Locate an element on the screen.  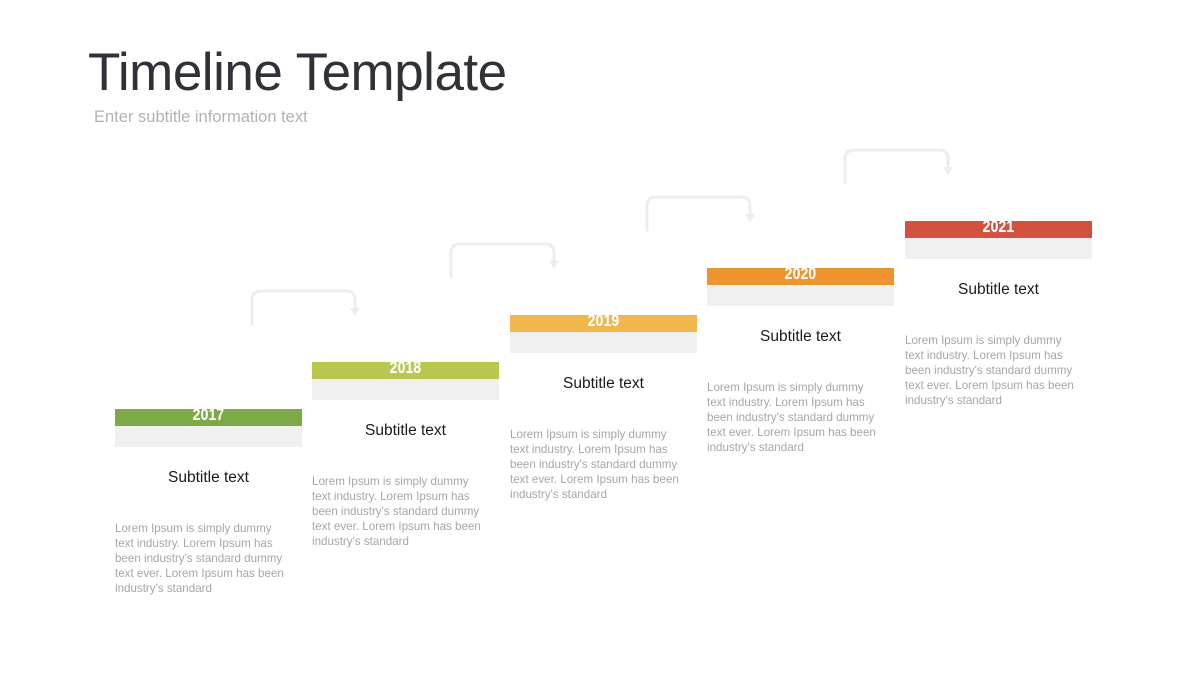
timeline-image-placeholder-2020 is located at coordinates (800, 295).